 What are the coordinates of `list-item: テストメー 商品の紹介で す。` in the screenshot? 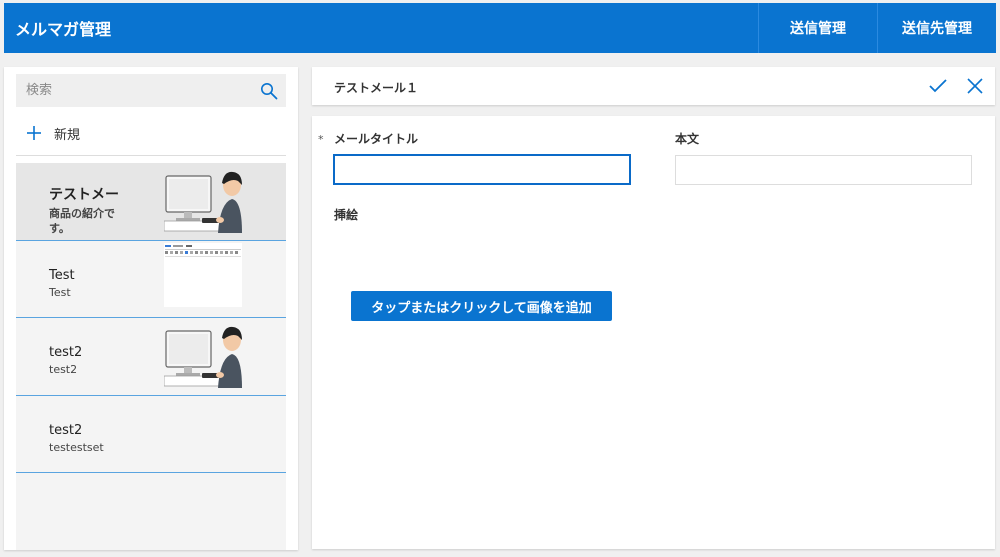 It's located at (151, 202).